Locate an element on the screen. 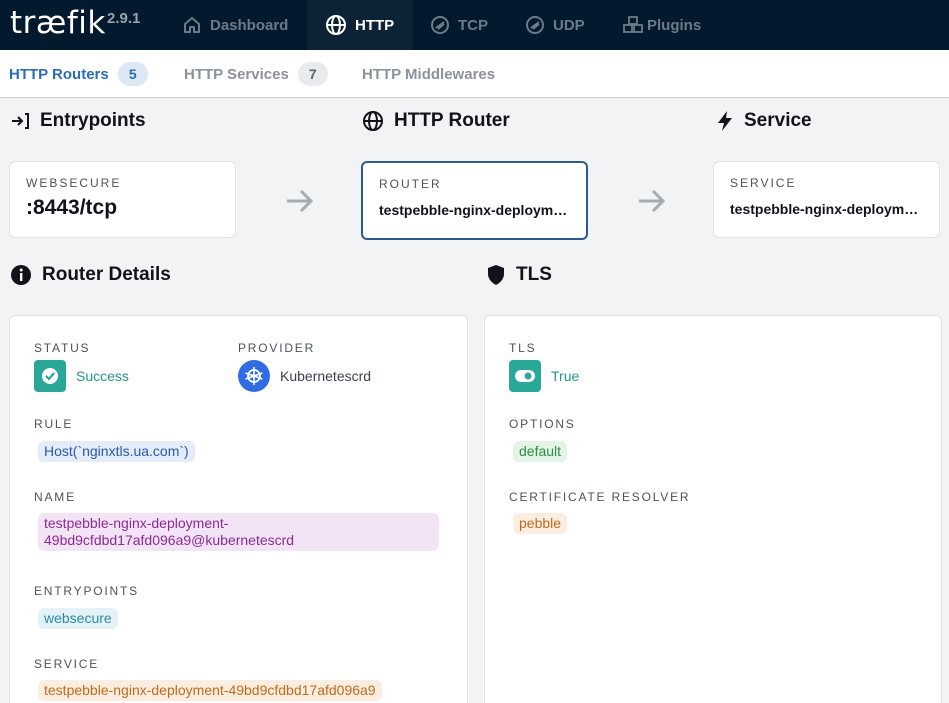 The image size is (949, 703). lightning-bolt-icon is located at coordinates (725, 121).